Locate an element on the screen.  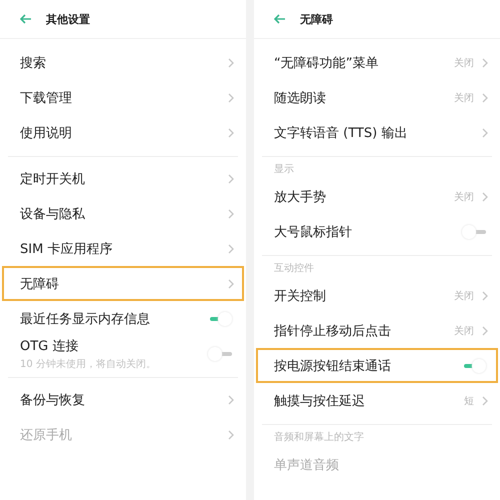
row-label: 单声道音频 is located at coordinates (306, 465).